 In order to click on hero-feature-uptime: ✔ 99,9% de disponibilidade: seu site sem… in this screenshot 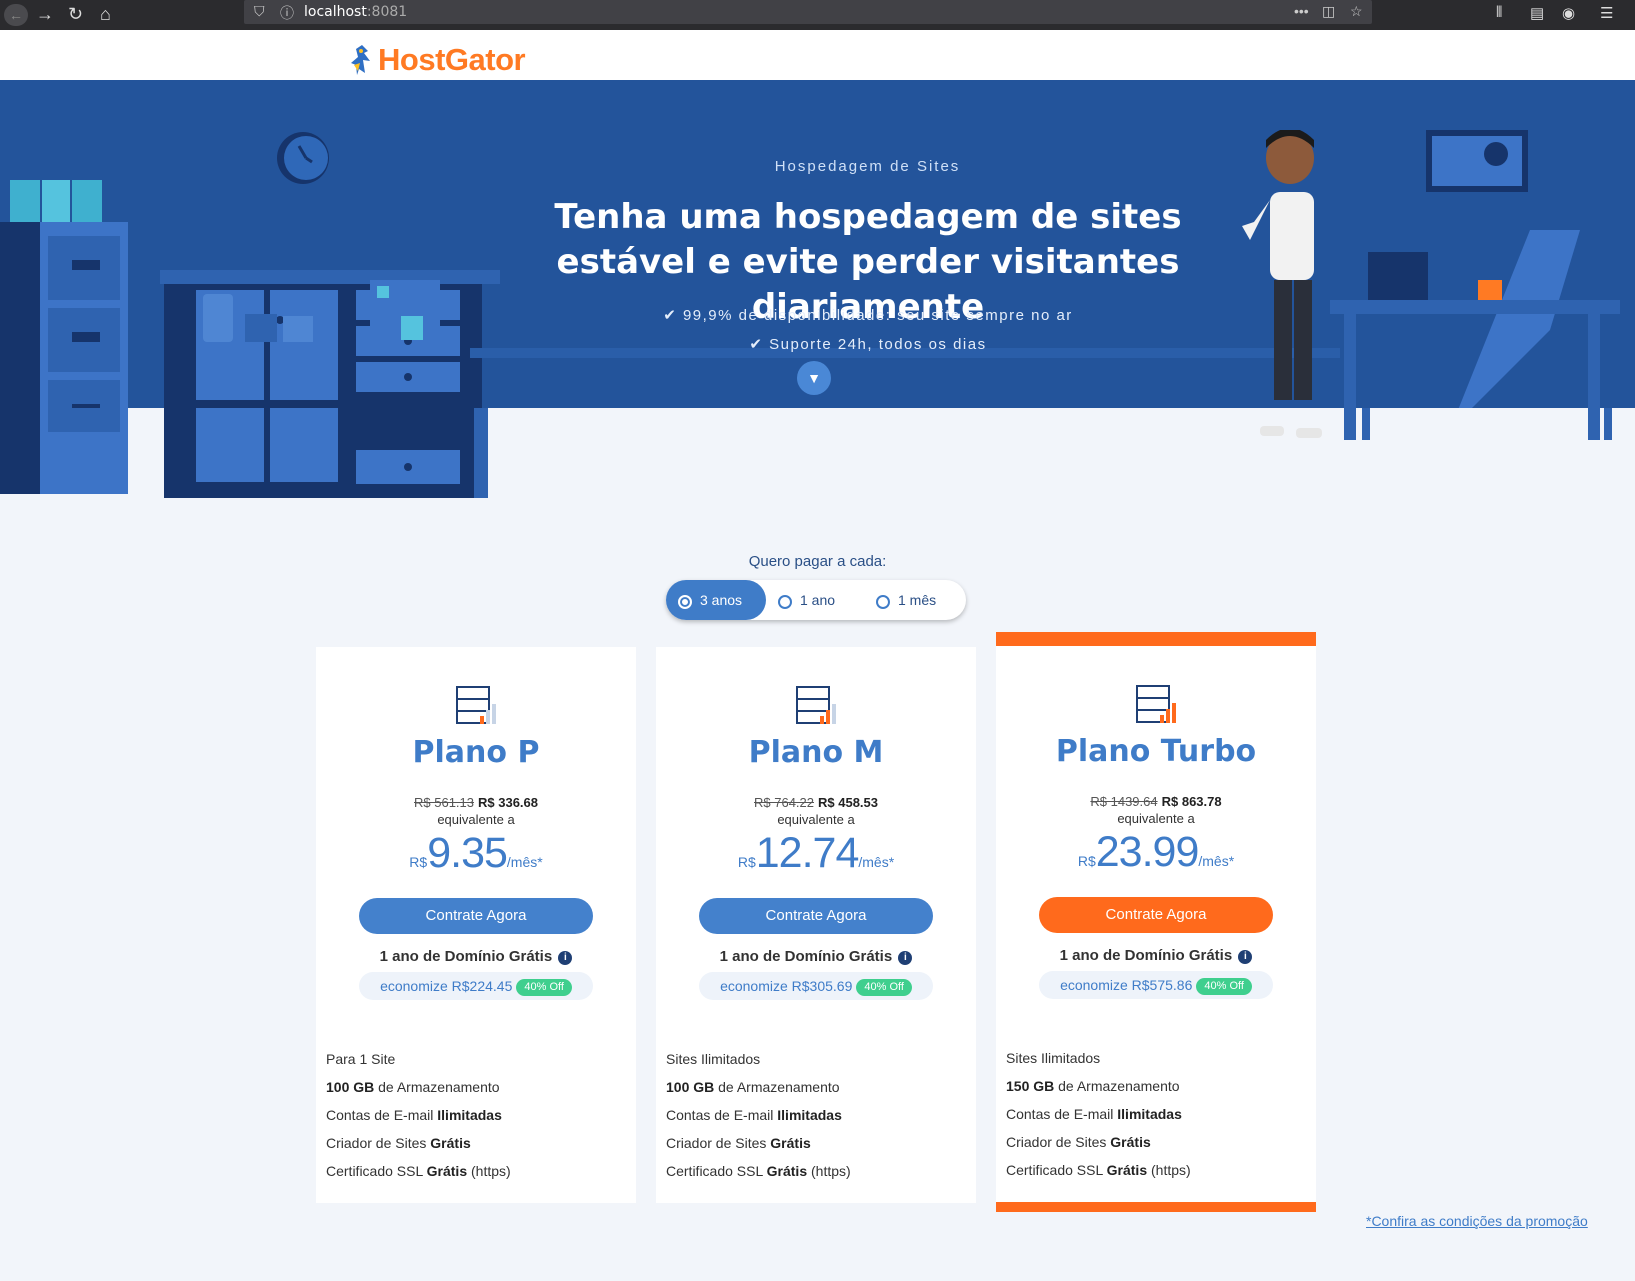, I will do `click(868, 315)`.